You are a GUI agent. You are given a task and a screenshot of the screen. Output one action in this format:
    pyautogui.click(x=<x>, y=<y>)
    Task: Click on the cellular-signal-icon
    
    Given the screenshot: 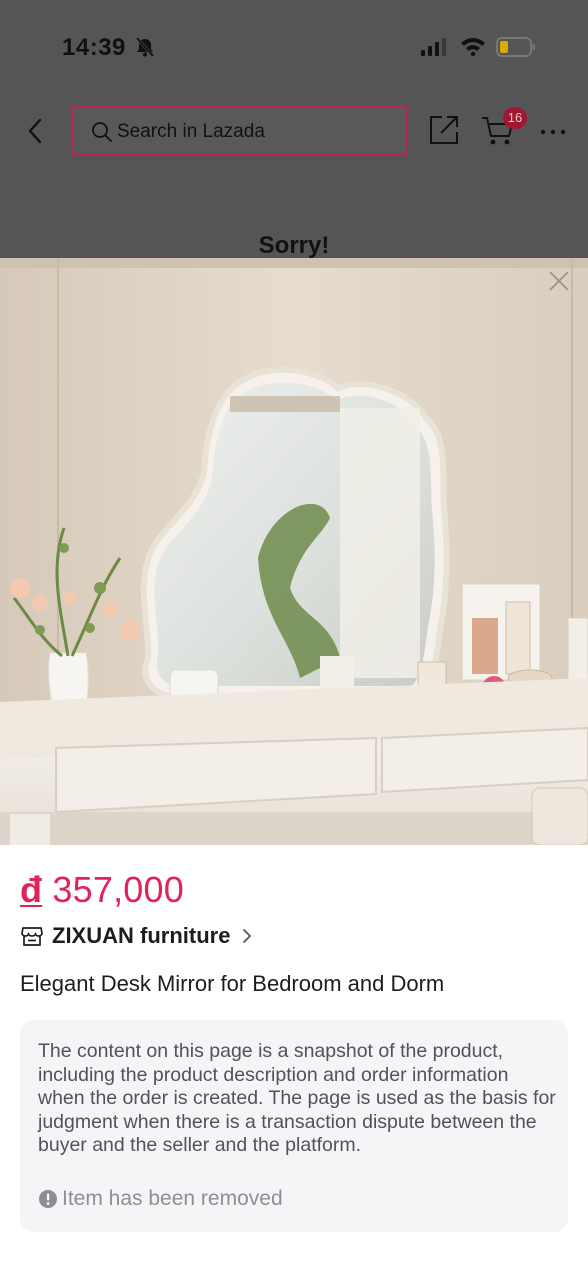 What is the action you would take?
    pyautogui.click(x=433, y=47)
    